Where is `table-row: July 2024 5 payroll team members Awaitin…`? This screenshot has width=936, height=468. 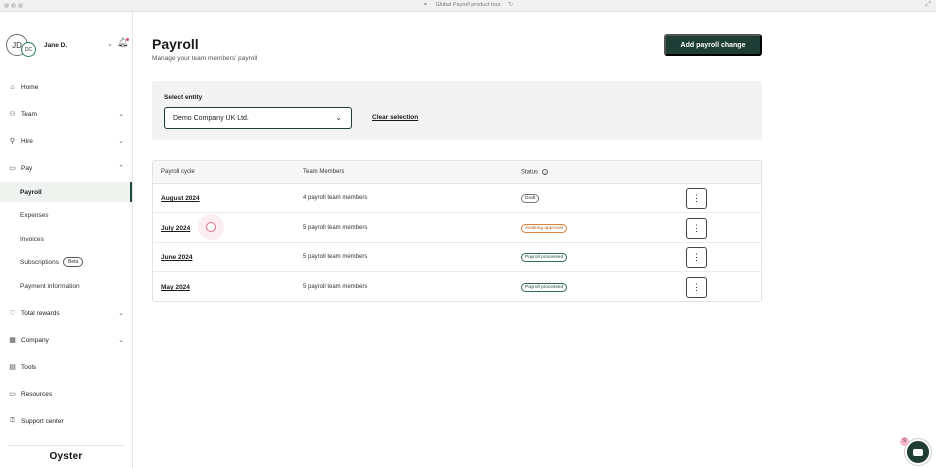
table-row: July 2024 5 payroll team members Awaitin… is located at coordinates (457, 228).